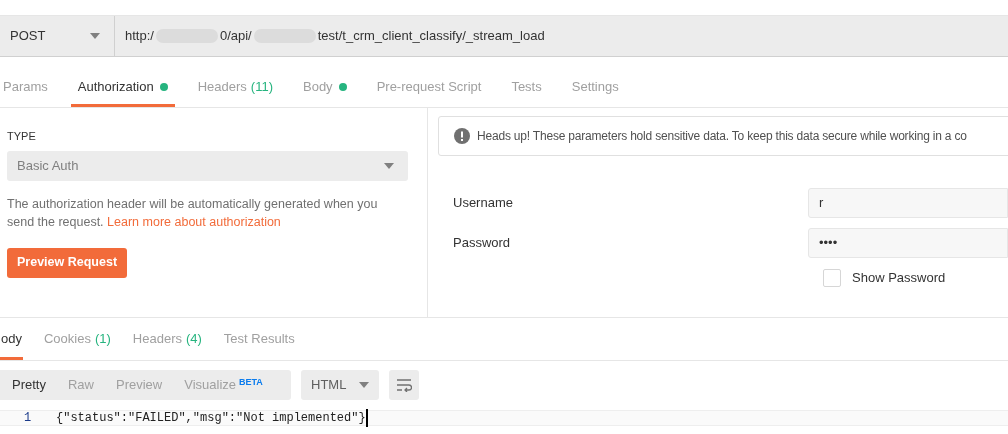 The image size is (1008, 434). Describe the element at coordinates (77, 340) in the screenshot. I see `response-tab: Cookies (1)` at that location.